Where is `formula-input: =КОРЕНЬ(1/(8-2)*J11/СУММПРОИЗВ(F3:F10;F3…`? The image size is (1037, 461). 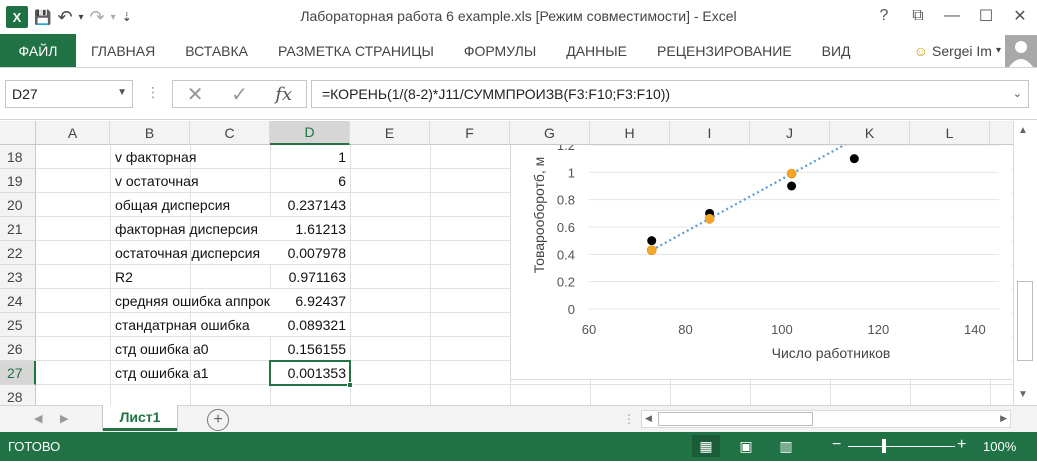
formula-input: =КОРЕНЬ(1/(8-2)*J11/СУММПРОИЗВ(F3:F10;F3… is located at coordinates (670, 94).